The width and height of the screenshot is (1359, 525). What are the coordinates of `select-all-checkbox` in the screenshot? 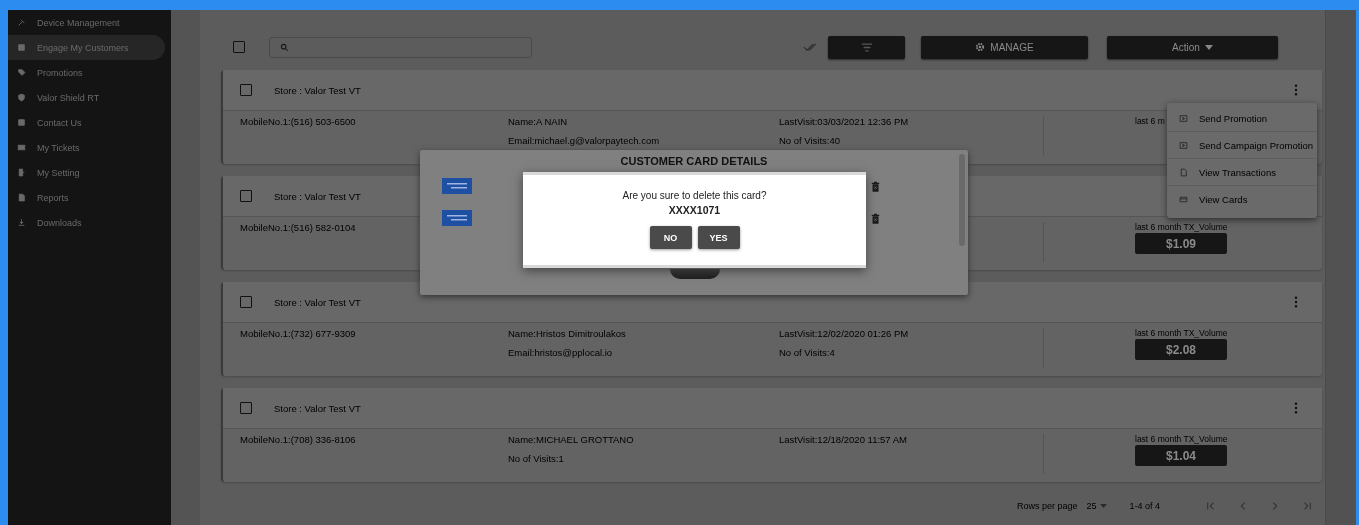 It's located at (239, 47).